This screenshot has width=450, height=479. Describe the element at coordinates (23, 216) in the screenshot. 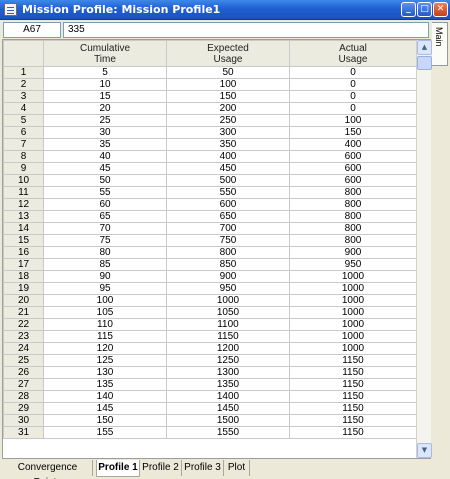

I see `row-header-cell: 13` at that location.